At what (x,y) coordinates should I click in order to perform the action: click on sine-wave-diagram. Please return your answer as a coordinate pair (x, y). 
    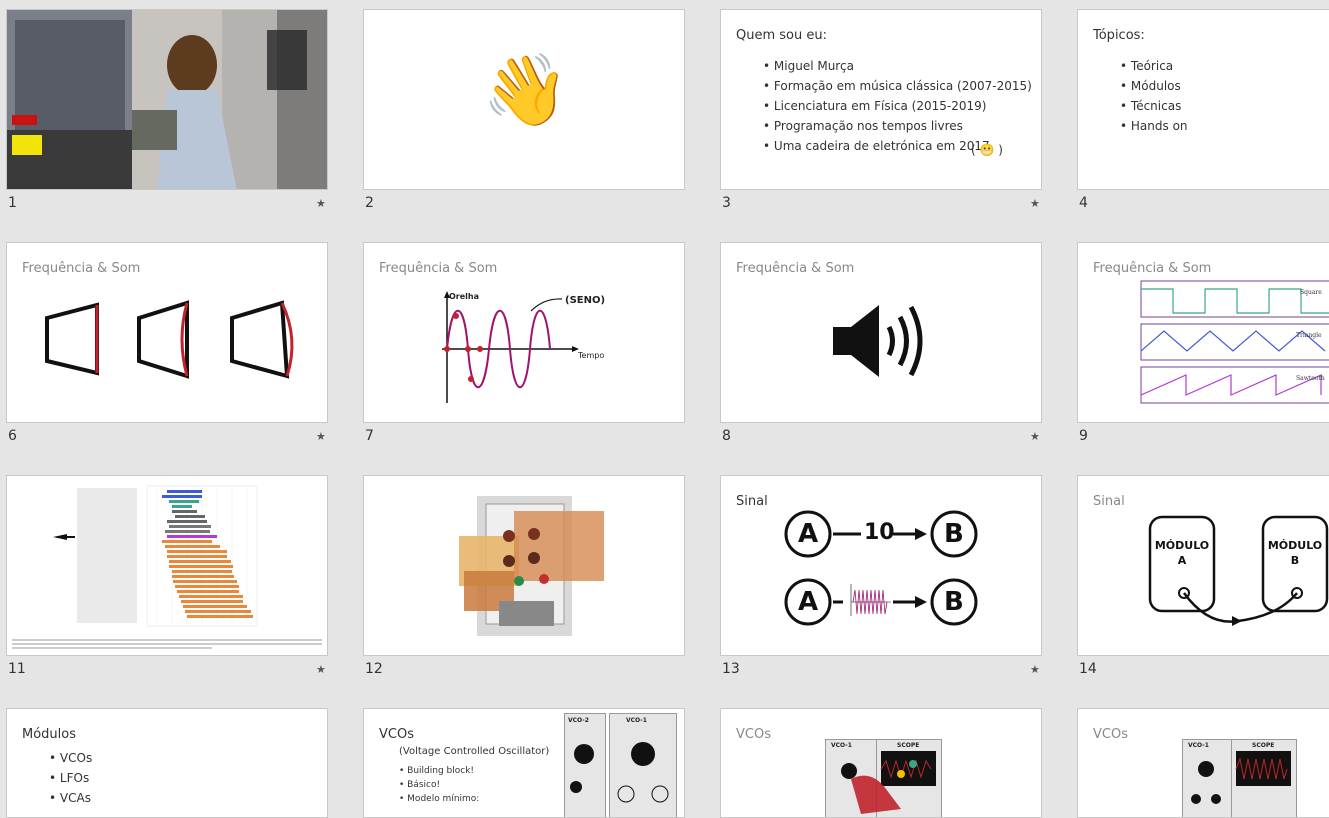
    Looking at the image, I should click on (510, 347).